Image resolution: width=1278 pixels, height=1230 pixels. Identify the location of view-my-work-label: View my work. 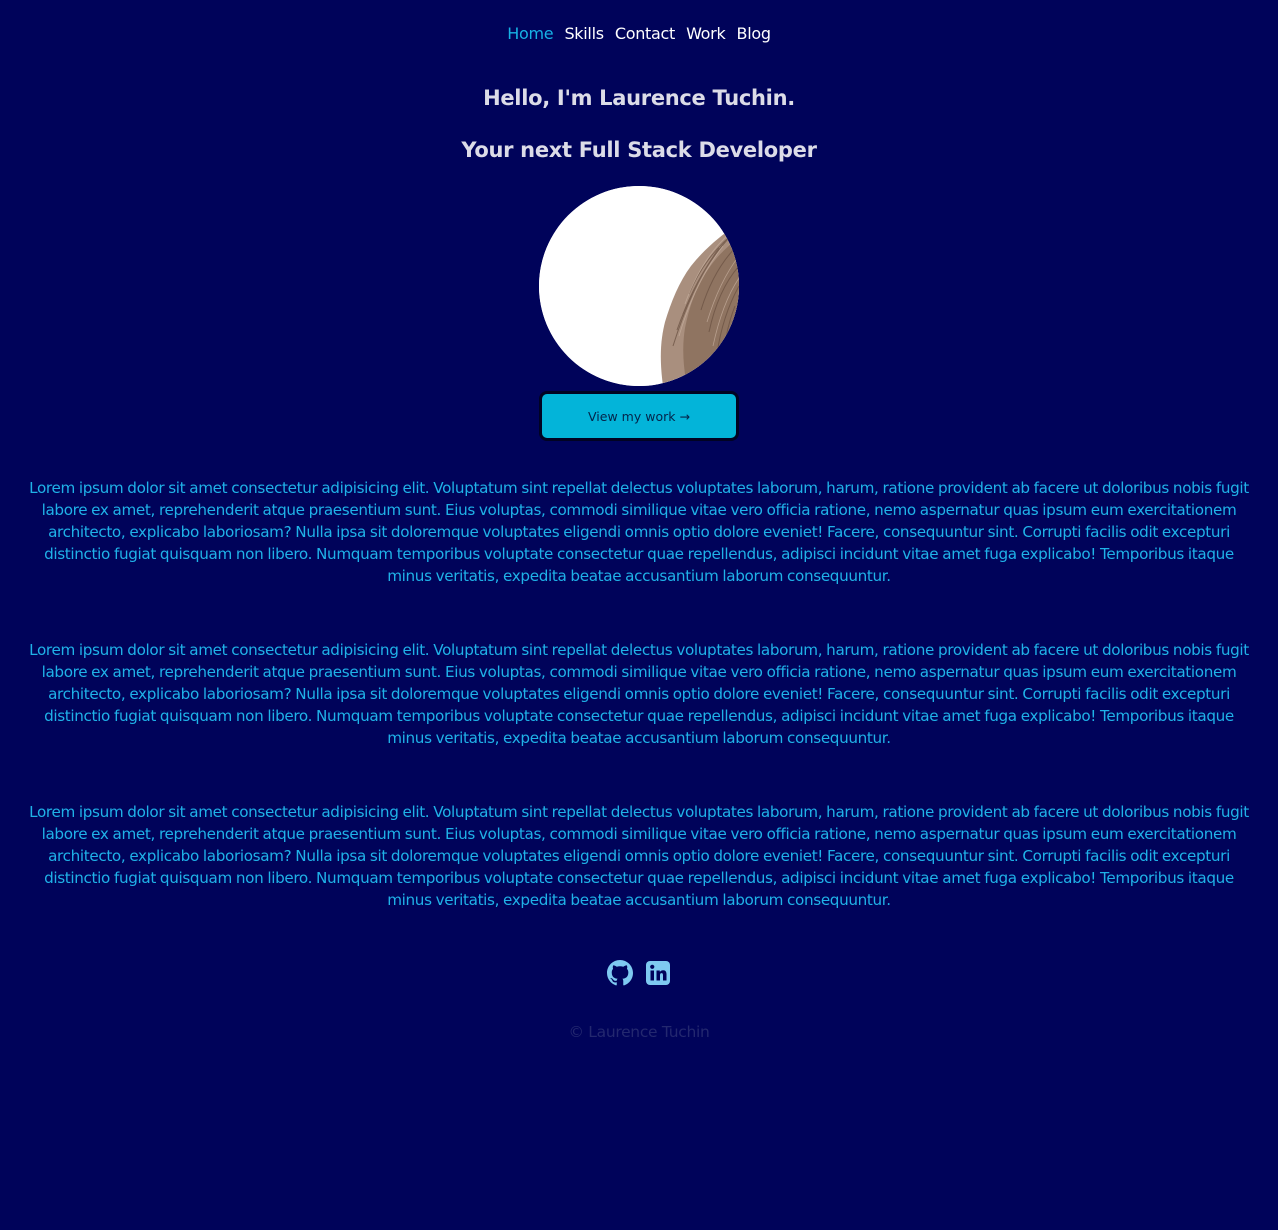
(632, 416).